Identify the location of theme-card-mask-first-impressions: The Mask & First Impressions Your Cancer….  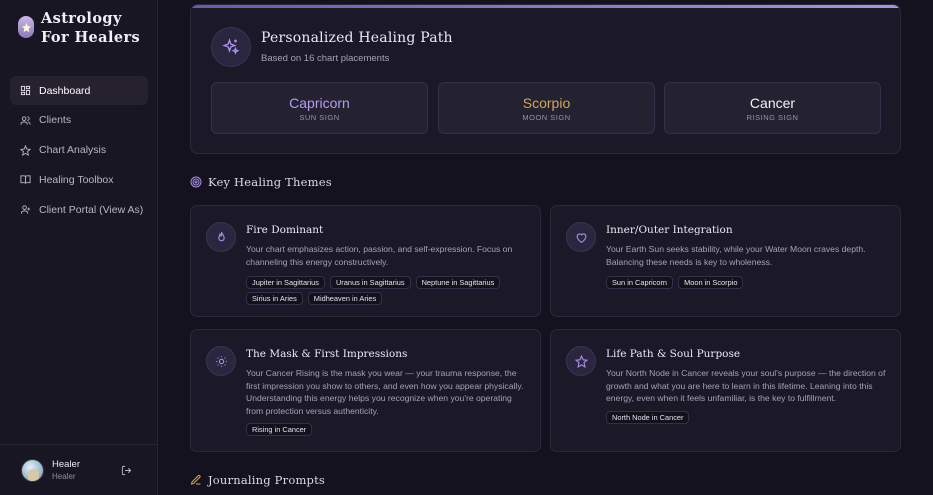
(365, 390).